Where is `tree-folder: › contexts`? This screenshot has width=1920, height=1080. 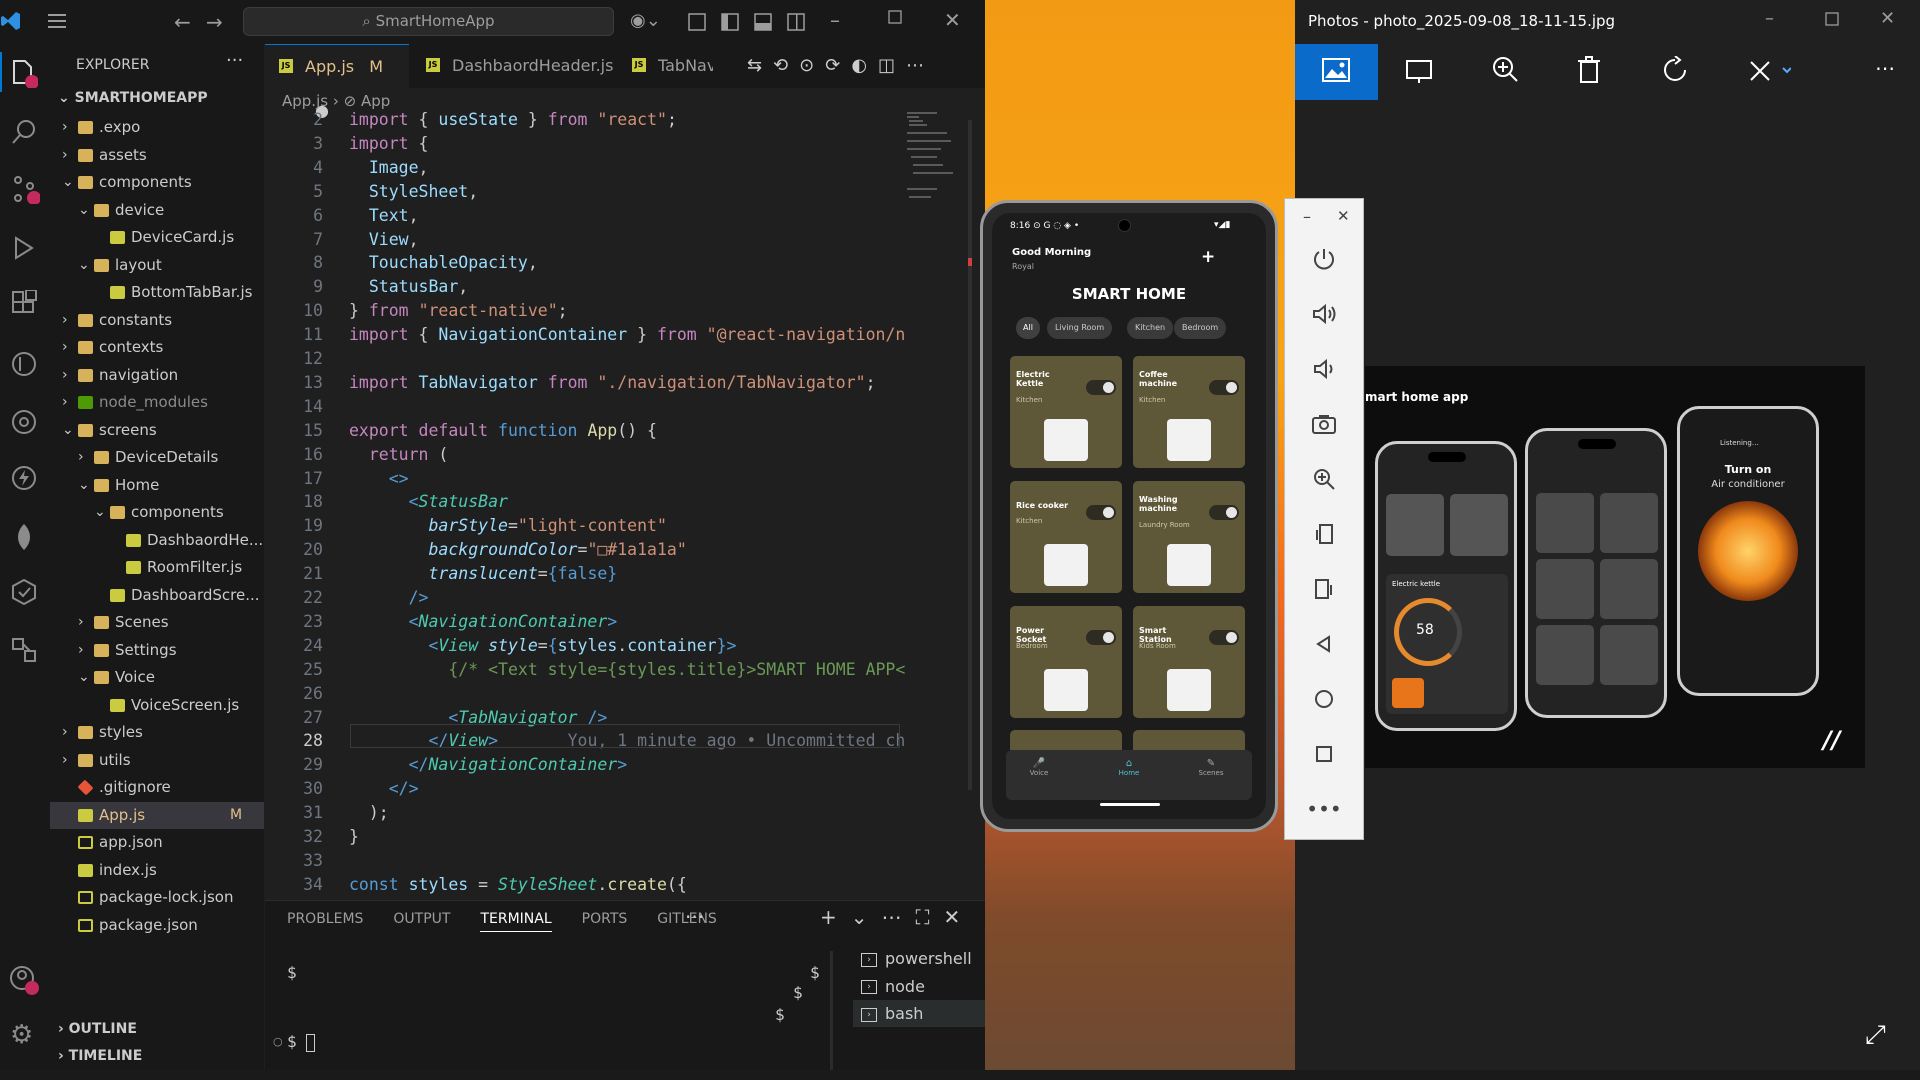
tree-folder: › contexts is located at coordinates (157, 347).